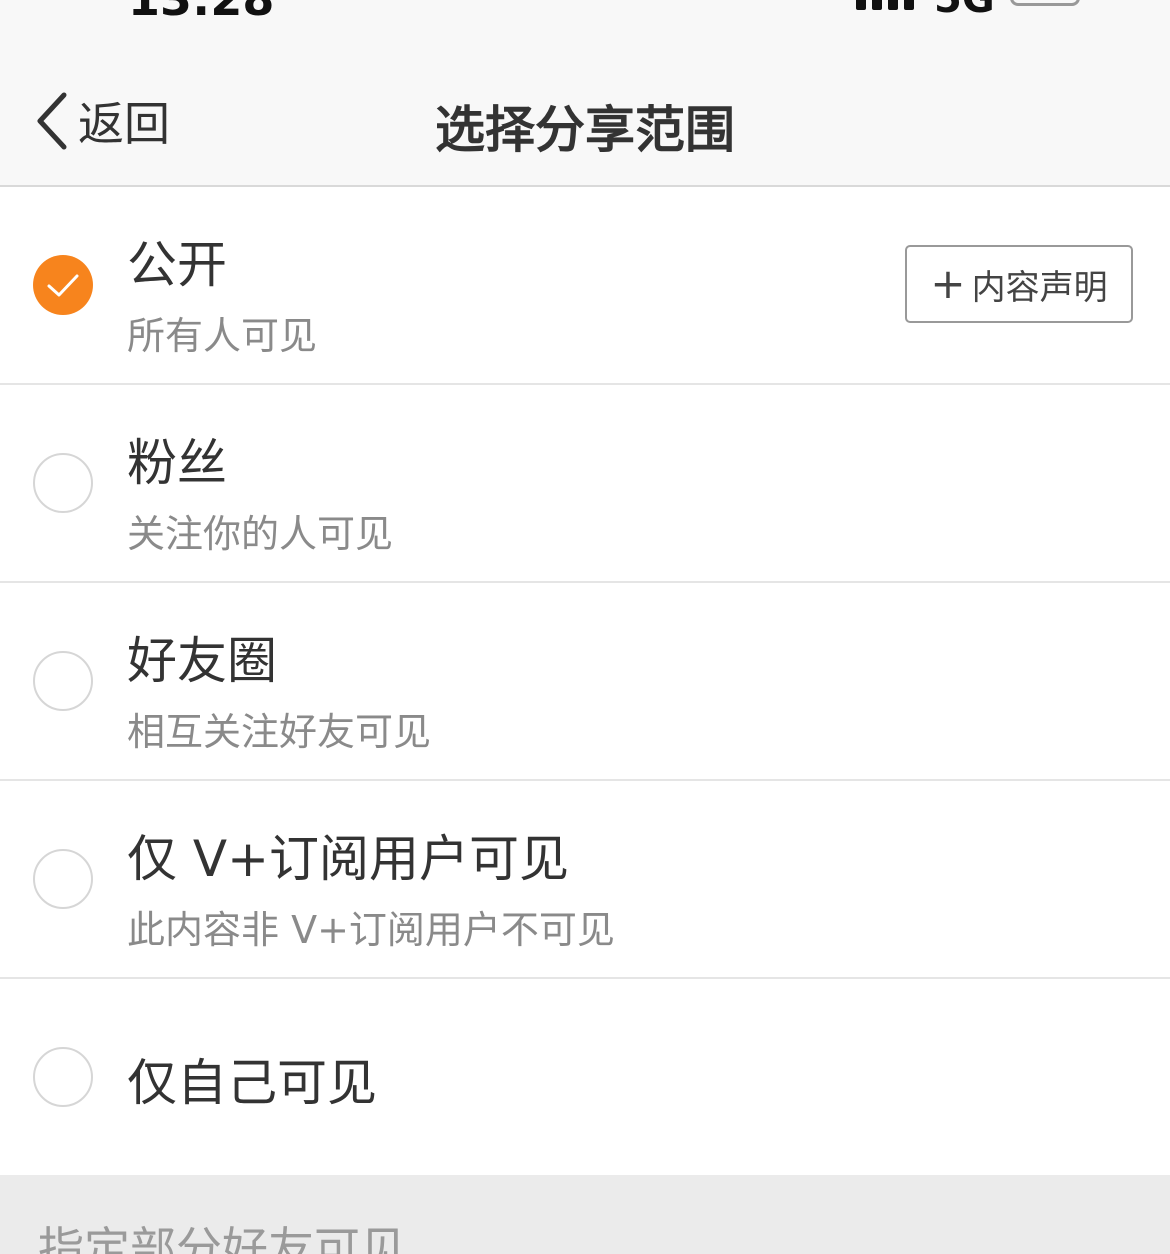  I want to click on network-type: 5G, so click(964, 11).